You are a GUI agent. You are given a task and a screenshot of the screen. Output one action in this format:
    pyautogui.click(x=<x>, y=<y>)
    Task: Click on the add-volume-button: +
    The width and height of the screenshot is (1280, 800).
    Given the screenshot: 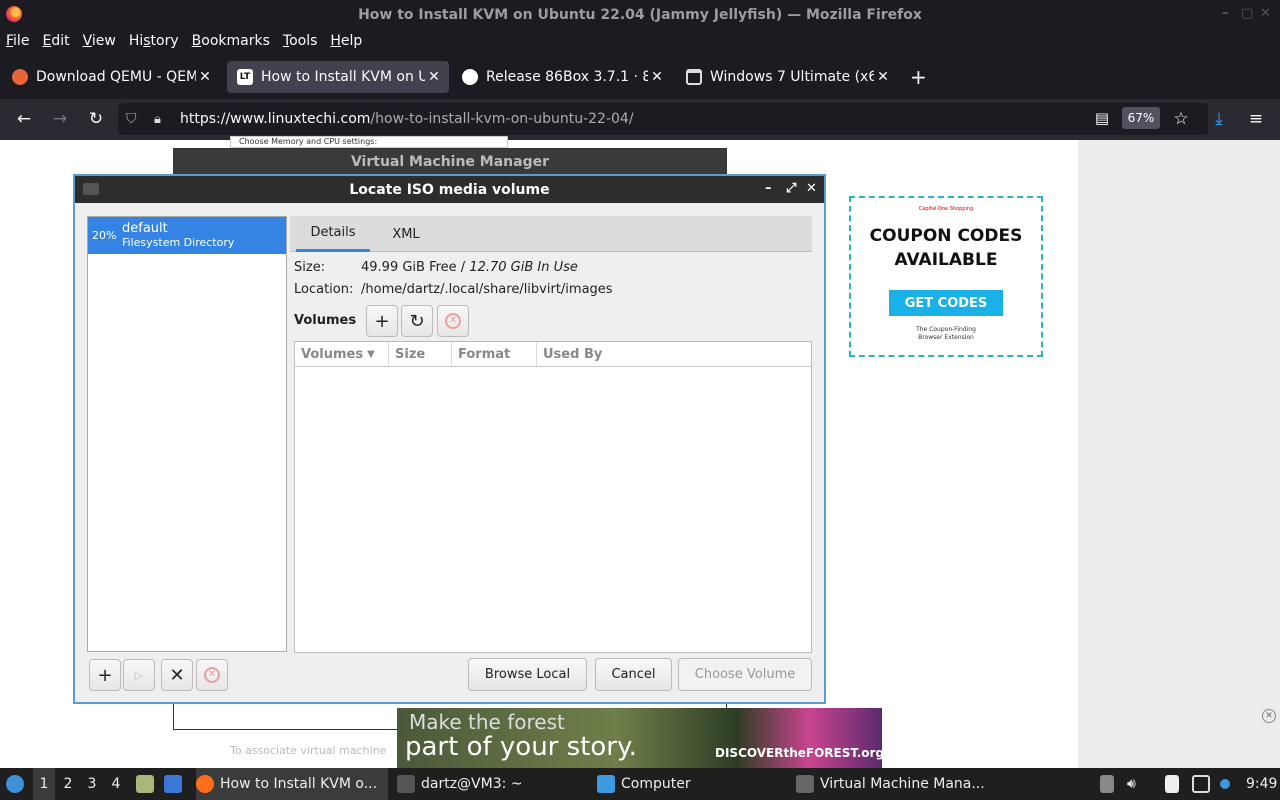 What is the action you would take?
    pyautogui.click(x=382, y=321)
    